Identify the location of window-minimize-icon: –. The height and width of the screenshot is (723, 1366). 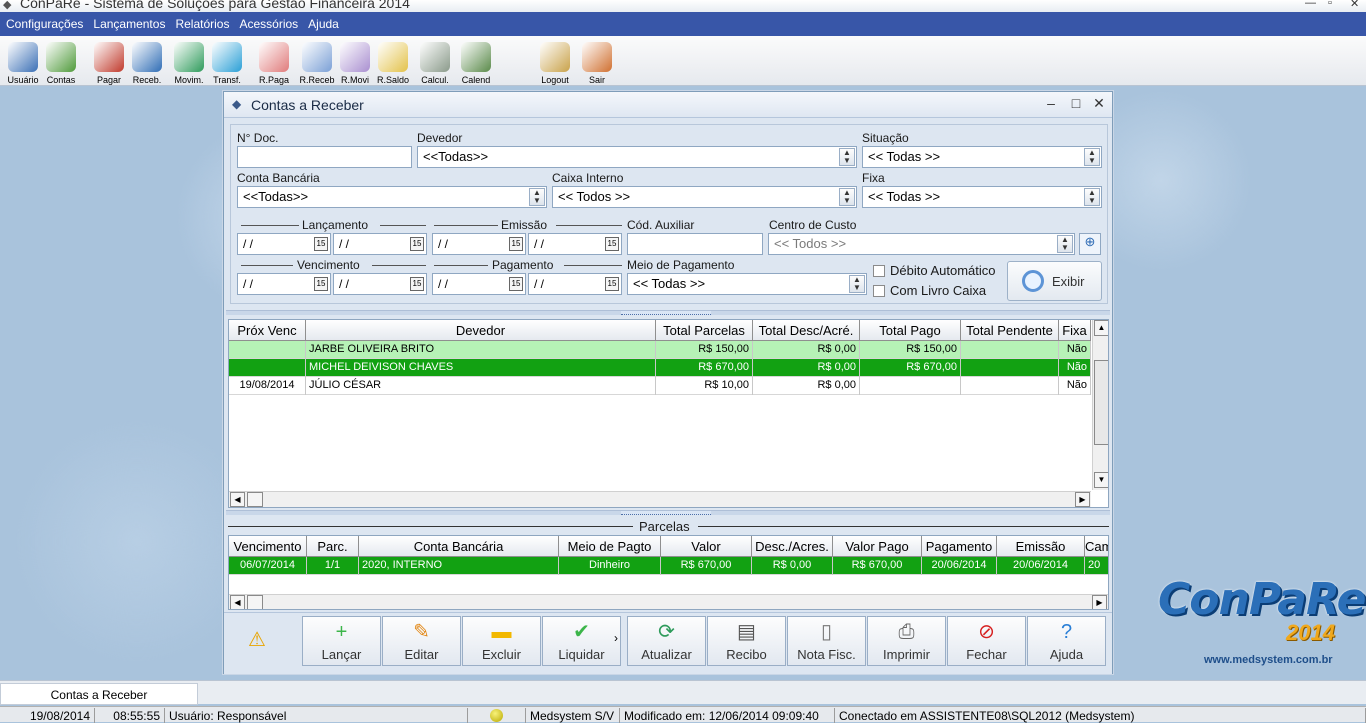
(1051, 103).